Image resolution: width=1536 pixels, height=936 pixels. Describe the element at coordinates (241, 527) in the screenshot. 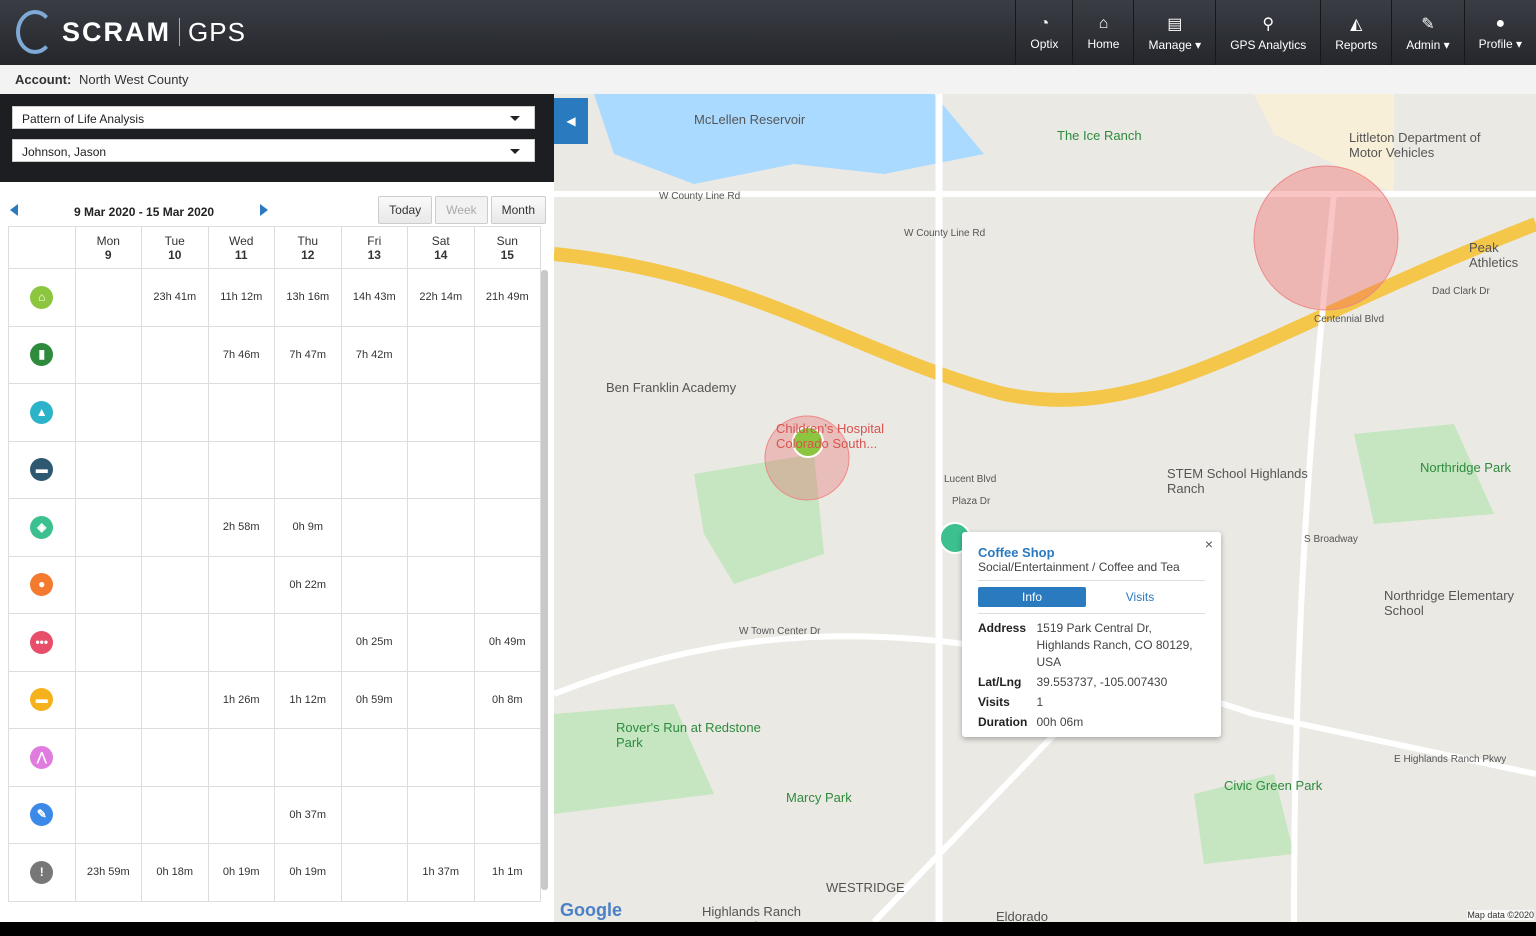

I see `duration-cell: 2h 58m` at that location.